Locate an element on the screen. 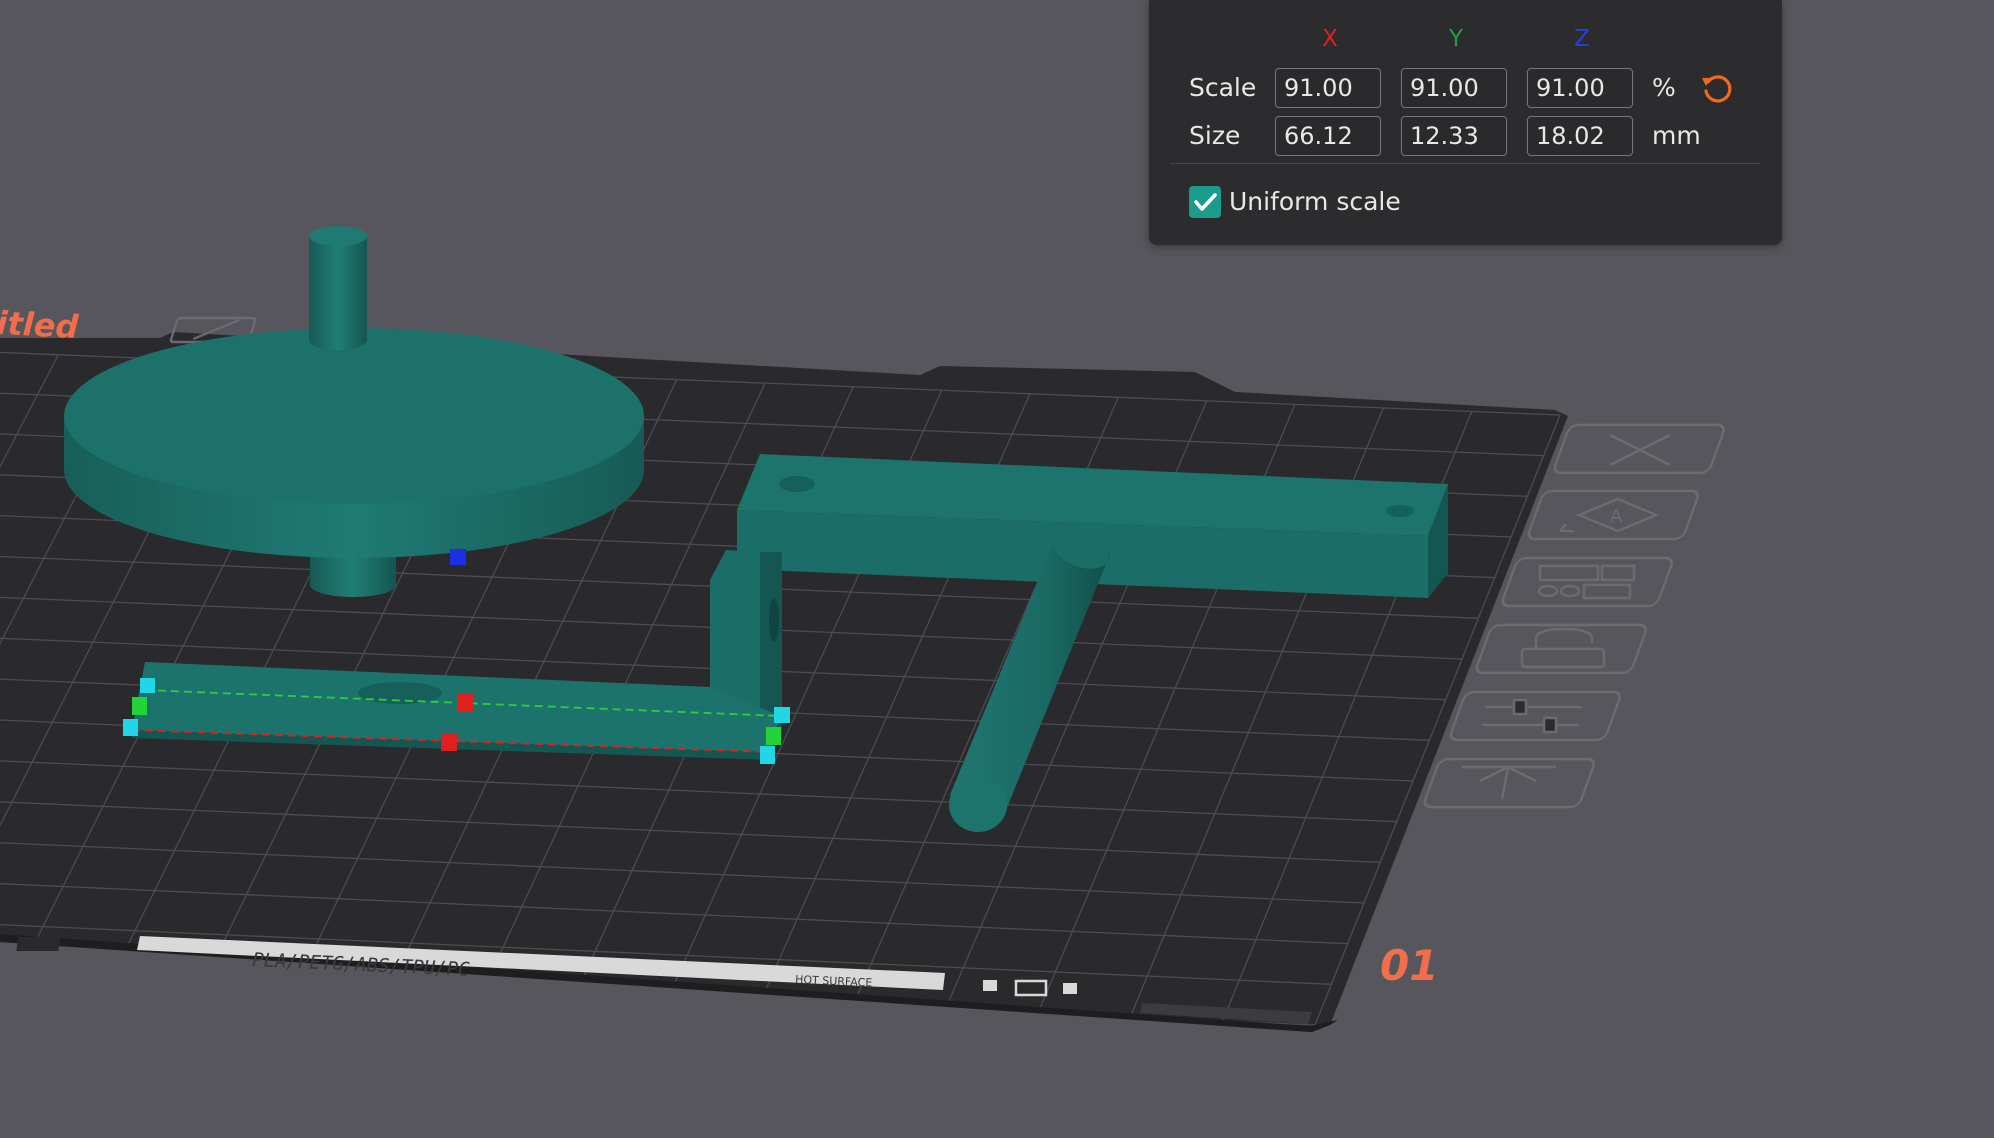  lock-icon is located at coordinates (1563, 648).